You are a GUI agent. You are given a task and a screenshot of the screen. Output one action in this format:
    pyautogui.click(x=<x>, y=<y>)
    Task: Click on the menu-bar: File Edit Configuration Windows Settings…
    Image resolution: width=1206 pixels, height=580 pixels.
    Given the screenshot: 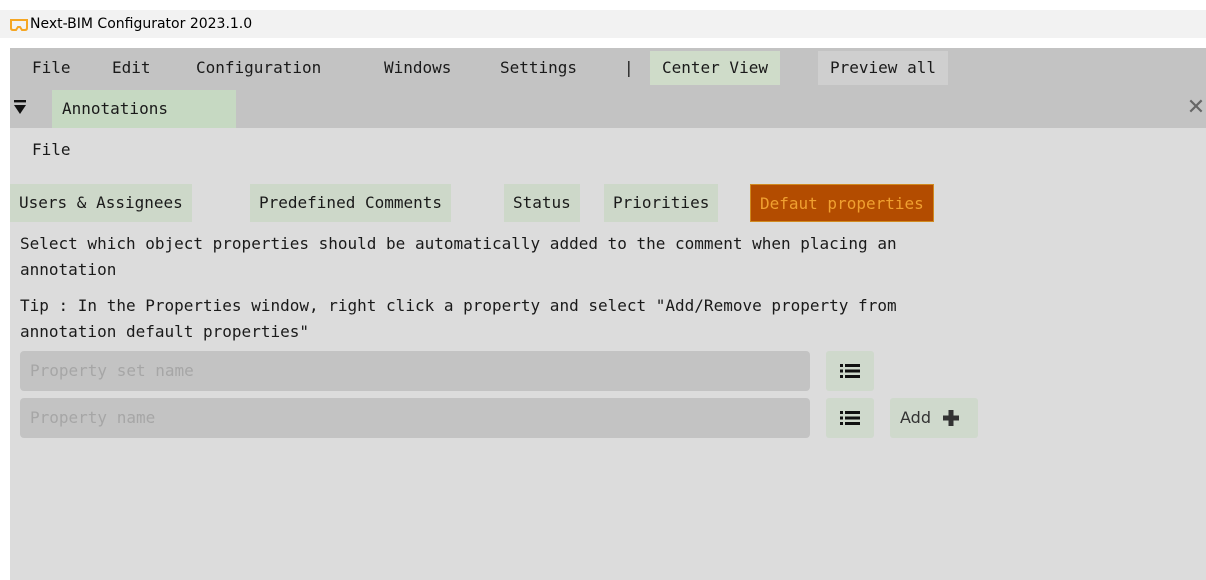 What is the action you would take?
    pyautogui.click(x=608, y=68)
    